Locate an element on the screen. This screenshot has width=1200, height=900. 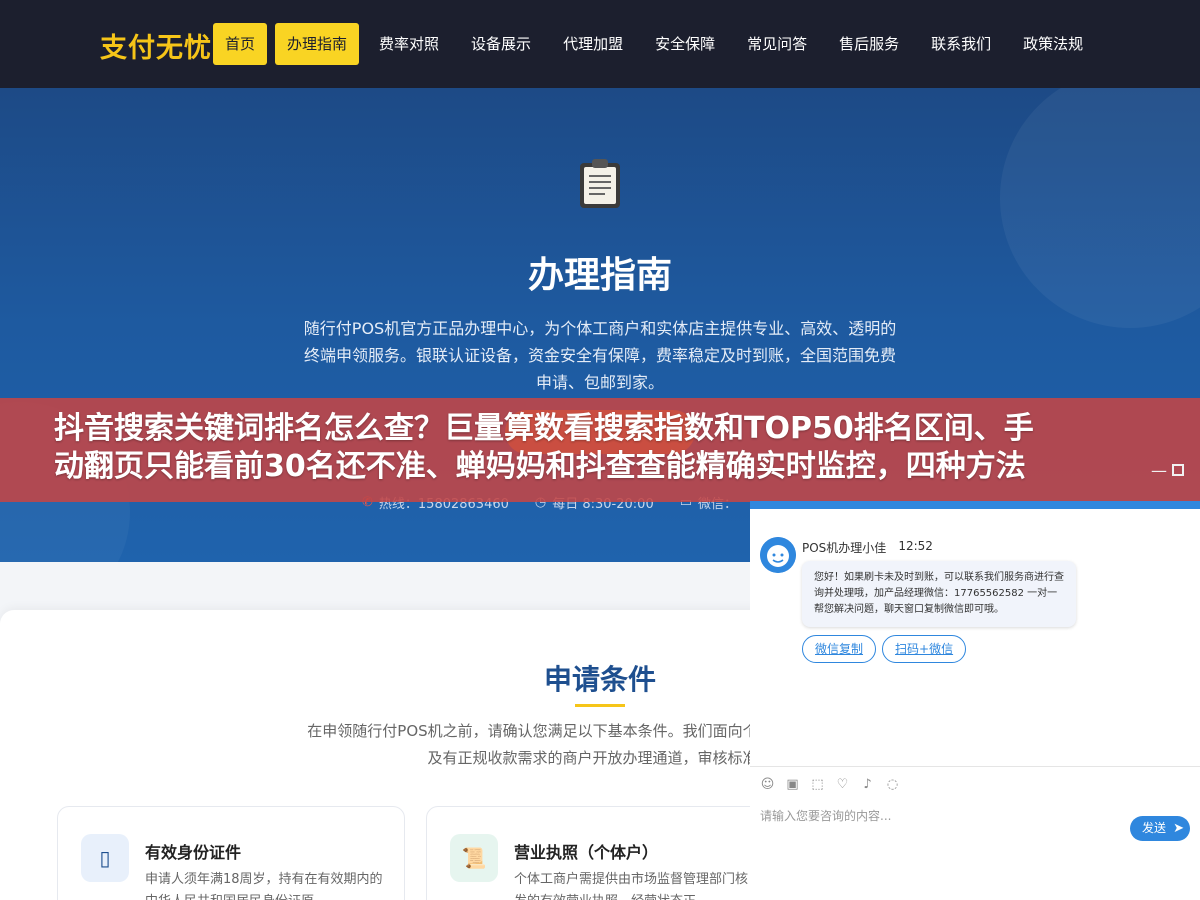
clipboard-icon is located at coordinates (600, 183).